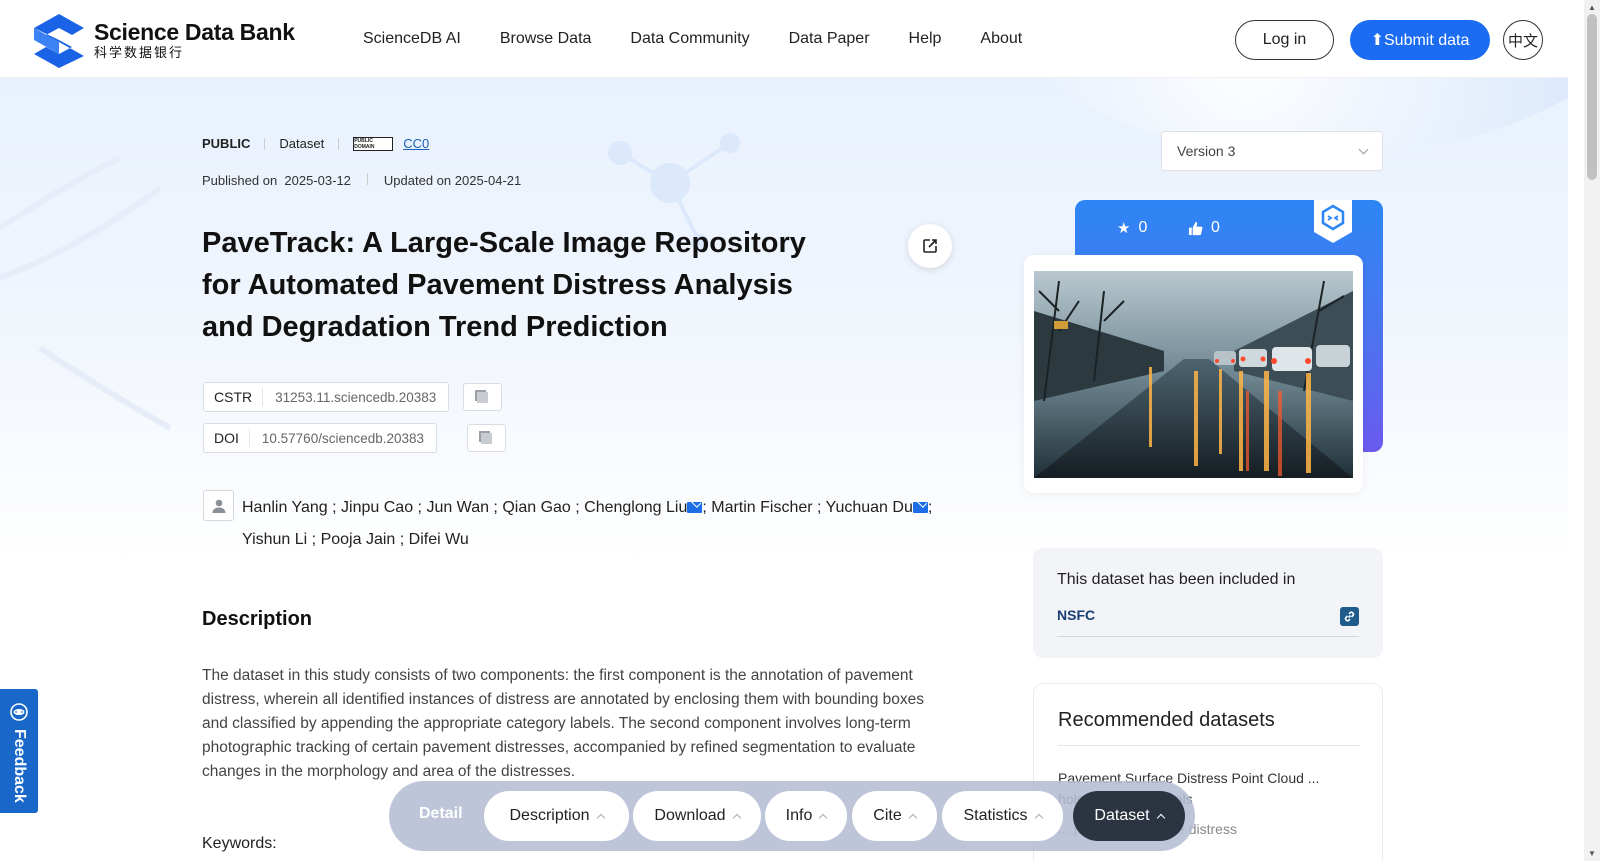 The width and height of the screenshot is (1600, 861). What do you see at coordinates (364, 143) in the screenshot?
I see `license-badge-text: PUBLIC DOMAIN` at bounding box center [364, 143].